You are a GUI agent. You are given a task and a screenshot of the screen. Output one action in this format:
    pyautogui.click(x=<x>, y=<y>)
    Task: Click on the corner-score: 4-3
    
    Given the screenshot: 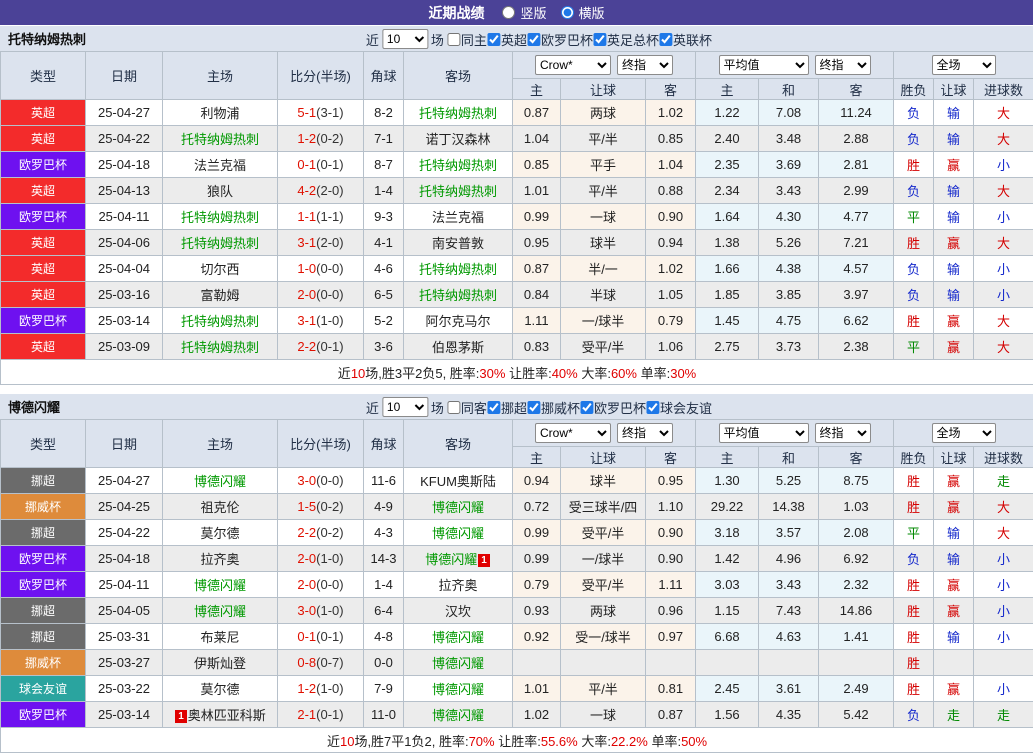 What is the action you would take?
    pyautogui.click(x=384, y=533)
    